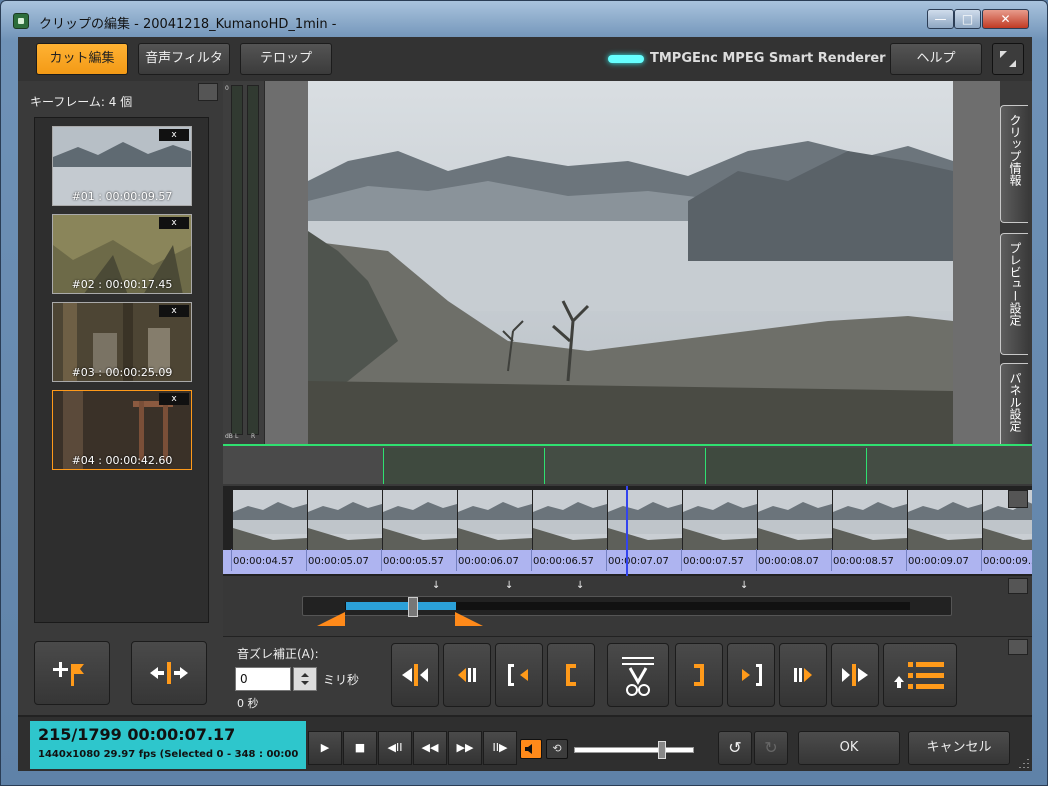  What do you see at coordinates (936, 59) in the screenshot?
I see `help-button: ヘルプ` at bounding box center [936, 59].